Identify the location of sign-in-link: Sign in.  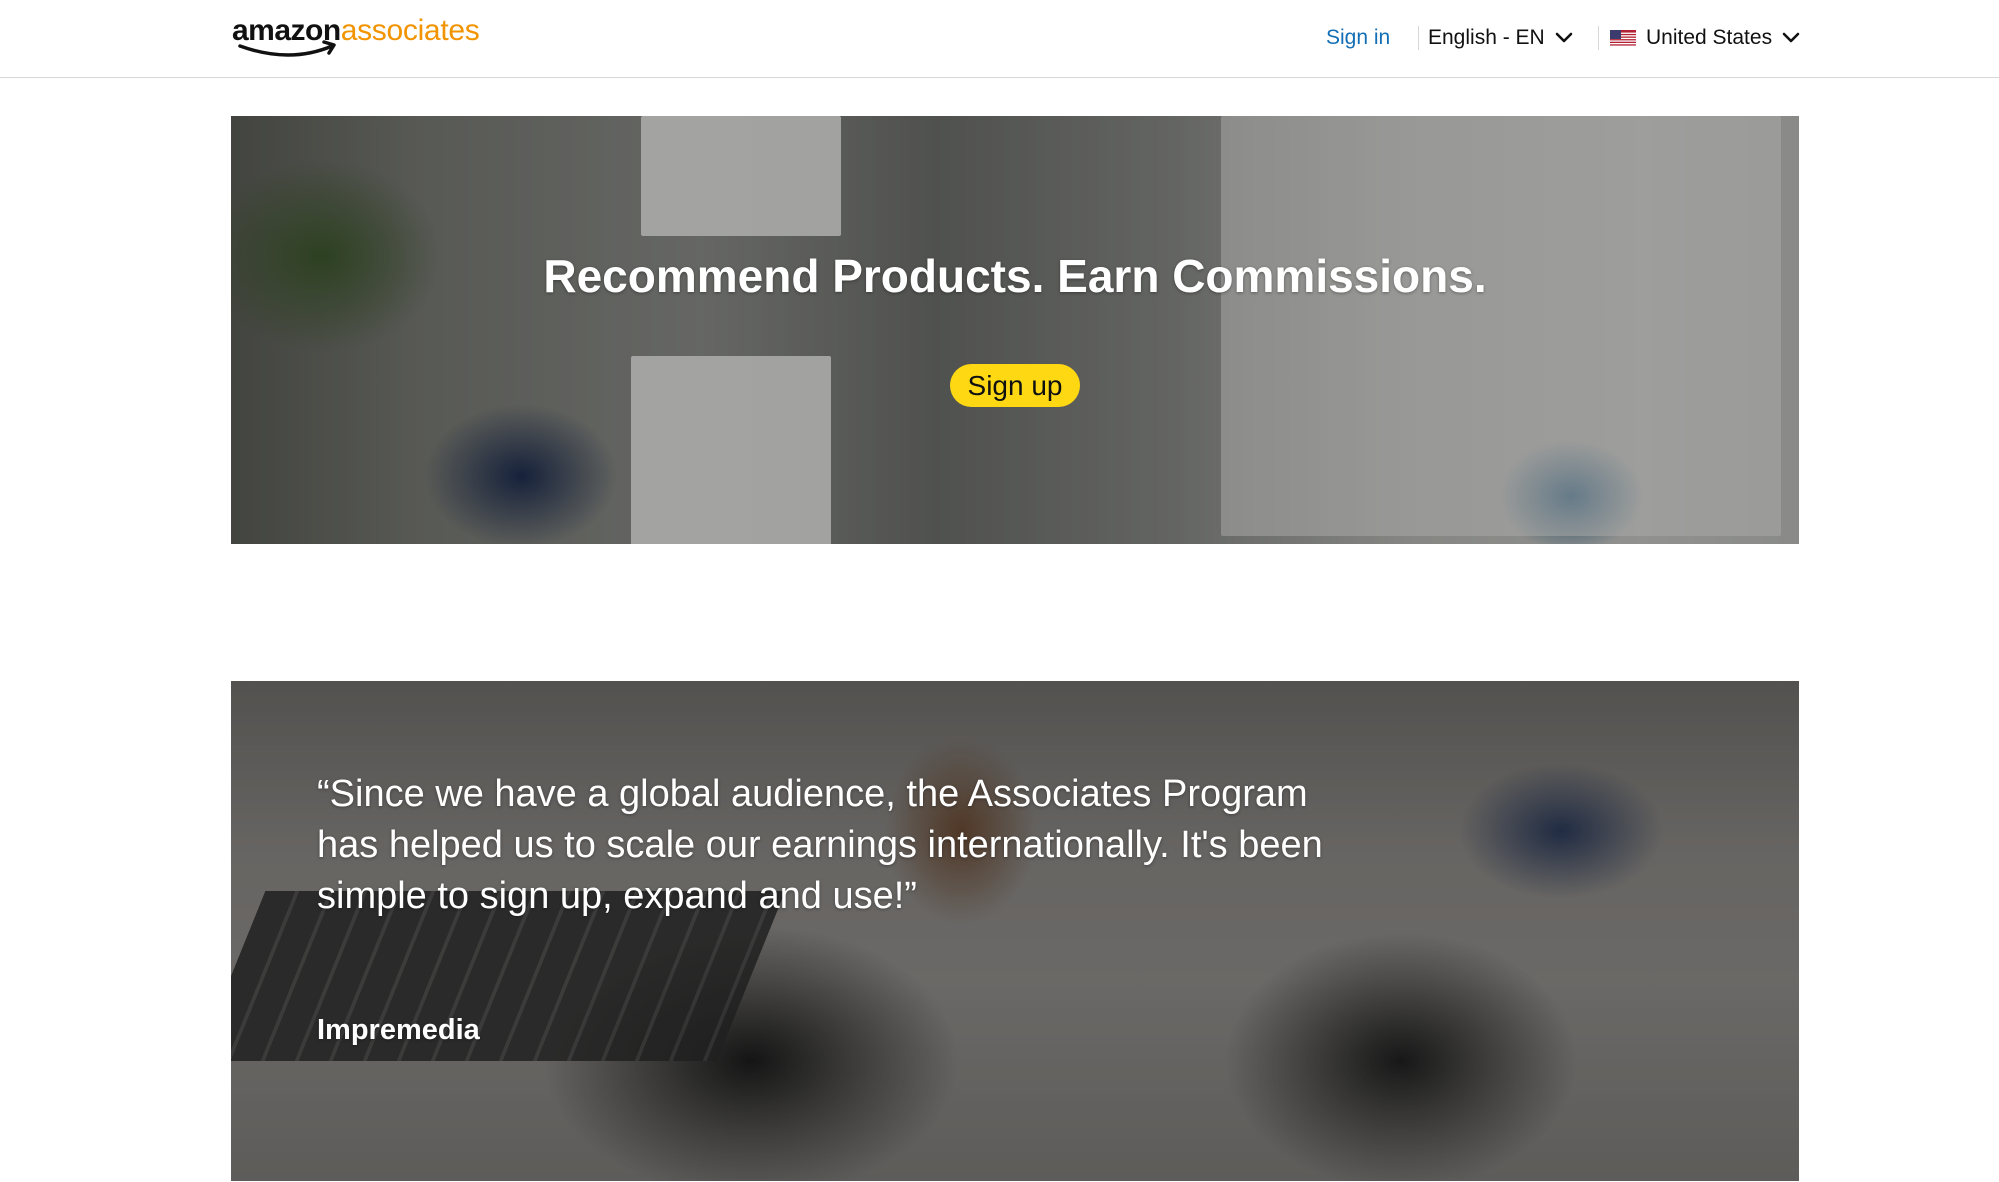
(1358, 38).